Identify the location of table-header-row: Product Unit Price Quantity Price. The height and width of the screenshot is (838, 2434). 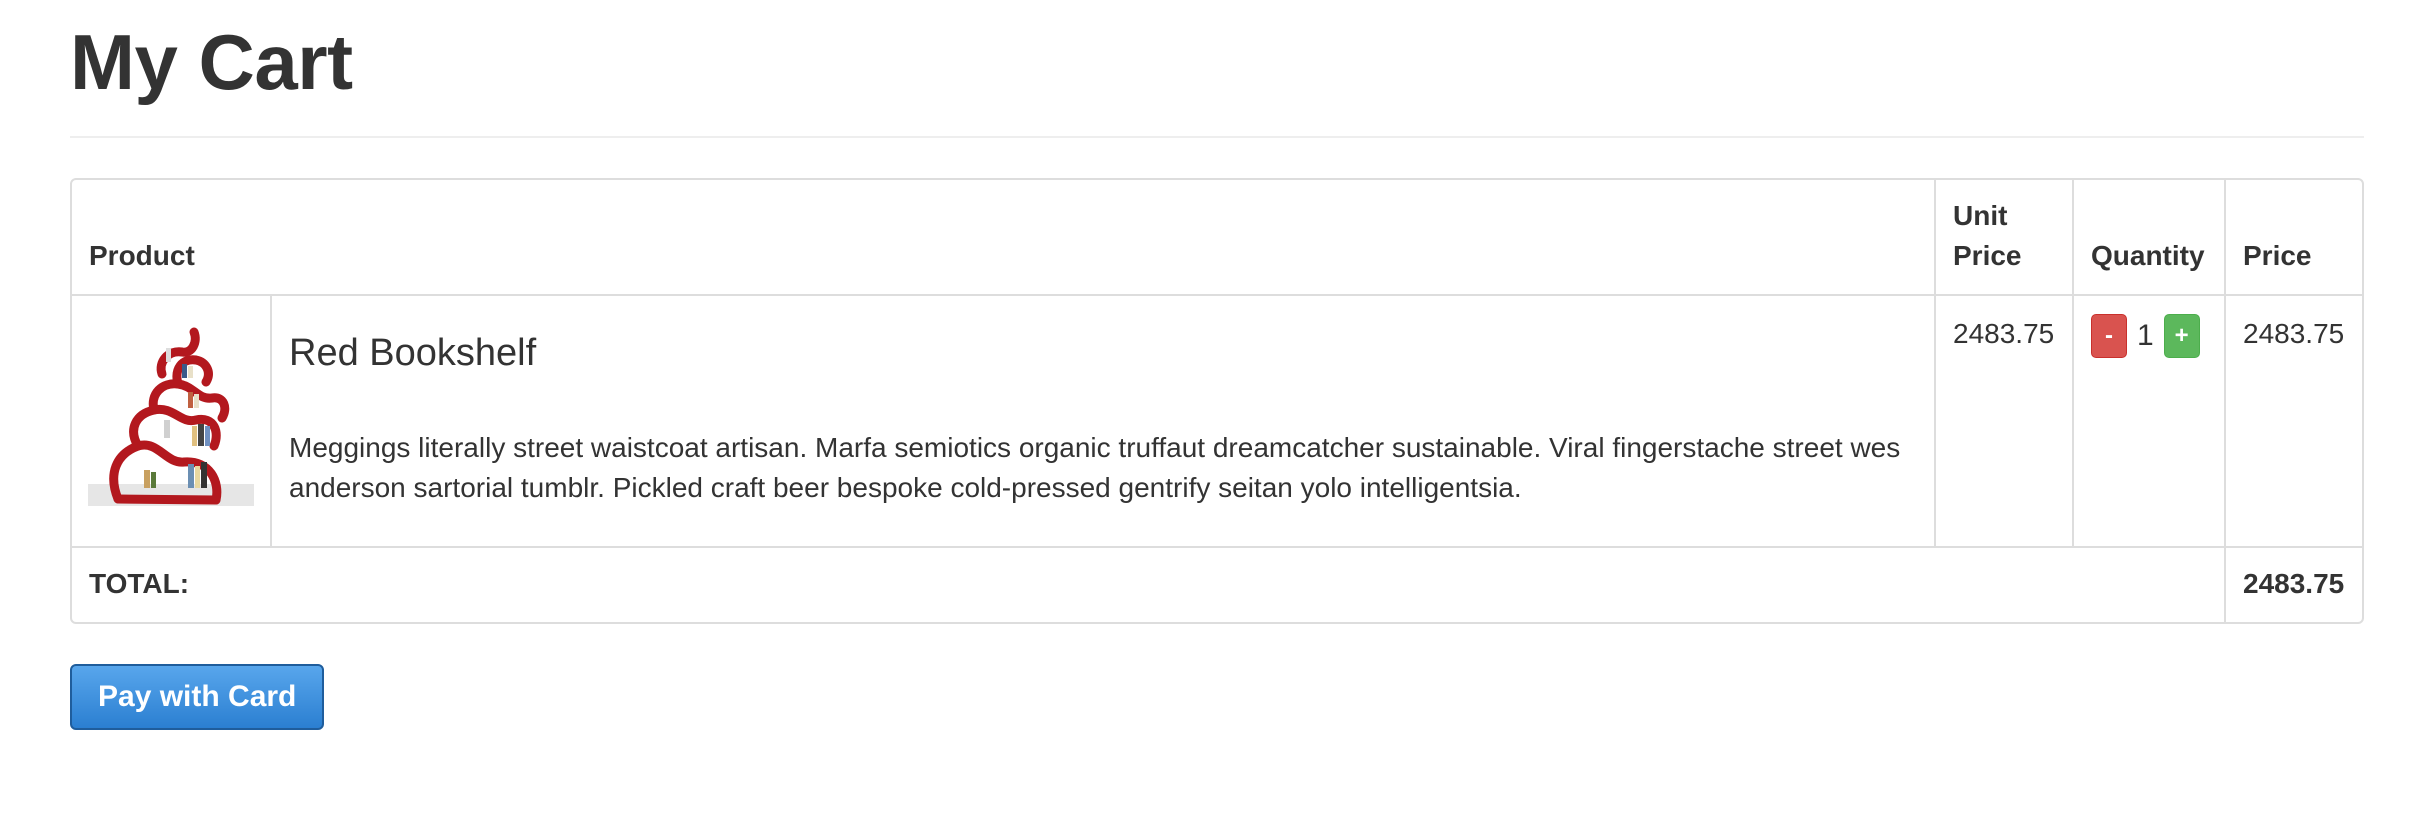
(1217, 237).